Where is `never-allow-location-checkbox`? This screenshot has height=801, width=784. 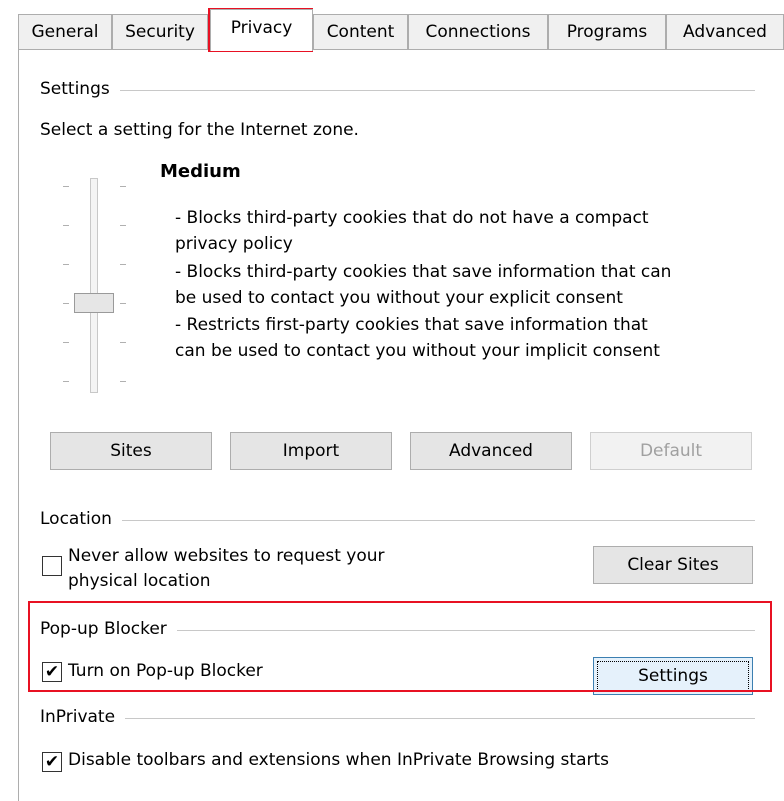
never-allow-location-checkbox is located at coordinates (52, 566).